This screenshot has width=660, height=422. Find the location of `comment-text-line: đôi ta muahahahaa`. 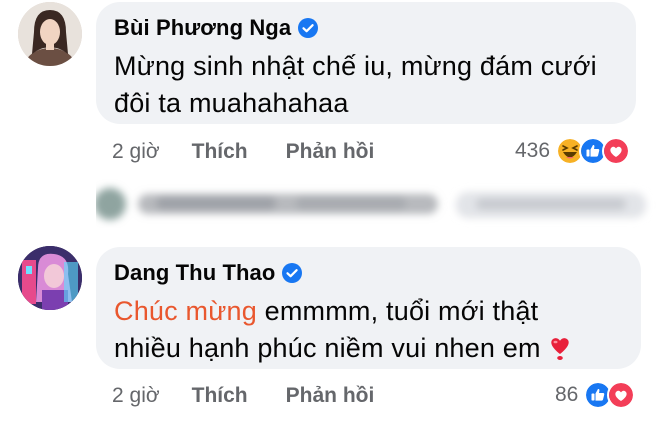

comment-text-line: đôi ta muahahahaa is located at coordinates (231, 103).